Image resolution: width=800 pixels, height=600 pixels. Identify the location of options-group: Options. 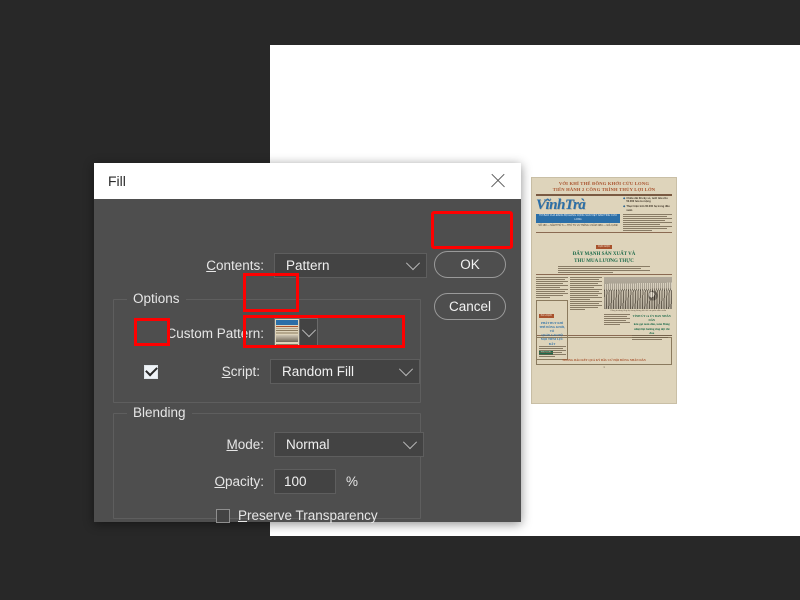
(267, 347).